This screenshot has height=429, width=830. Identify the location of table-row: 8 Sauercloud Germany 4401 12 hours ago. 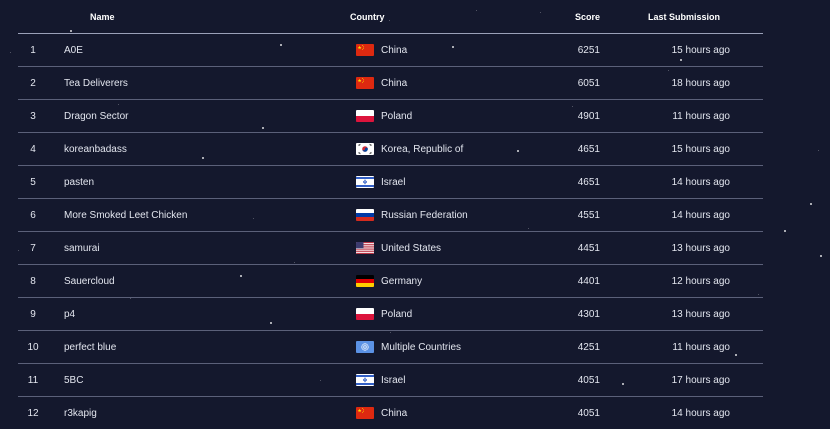
(390, 281).